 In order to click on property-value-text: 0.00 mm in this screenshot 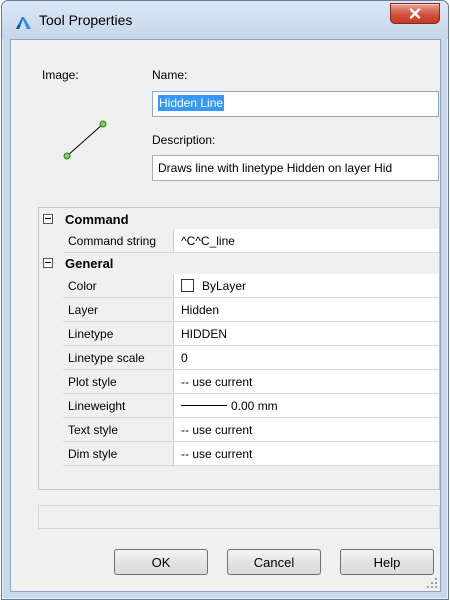, I will do `click(254, 405)`.